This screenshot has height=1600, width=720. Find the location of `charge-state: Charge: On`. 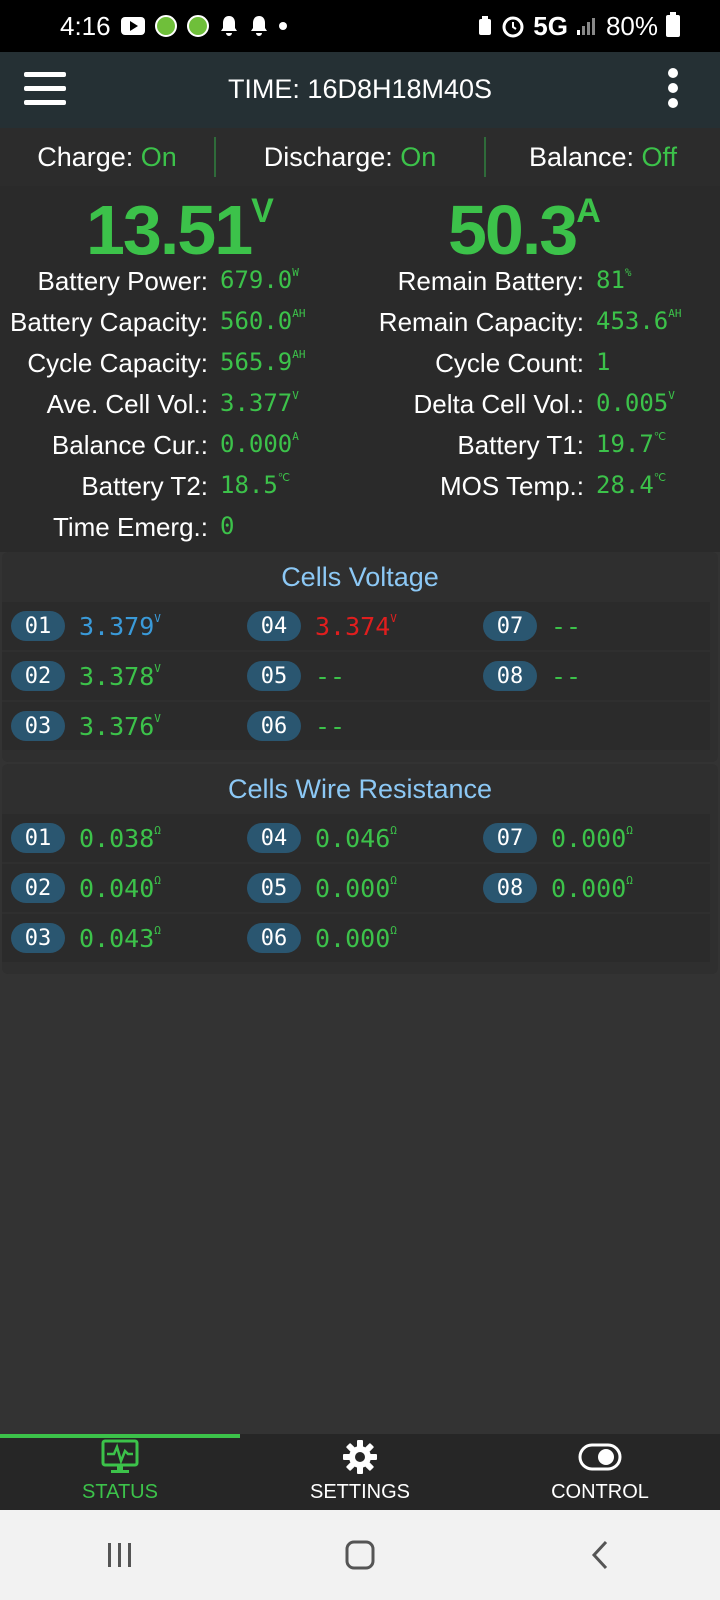

charge-state: Charge: On is located at coordinates (107, 157).